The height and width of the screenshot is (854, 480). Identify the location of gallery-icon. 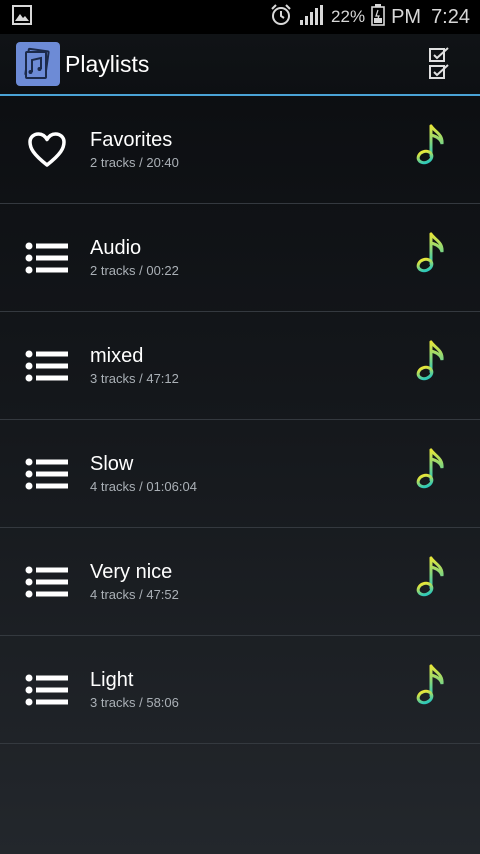
(22, 17).